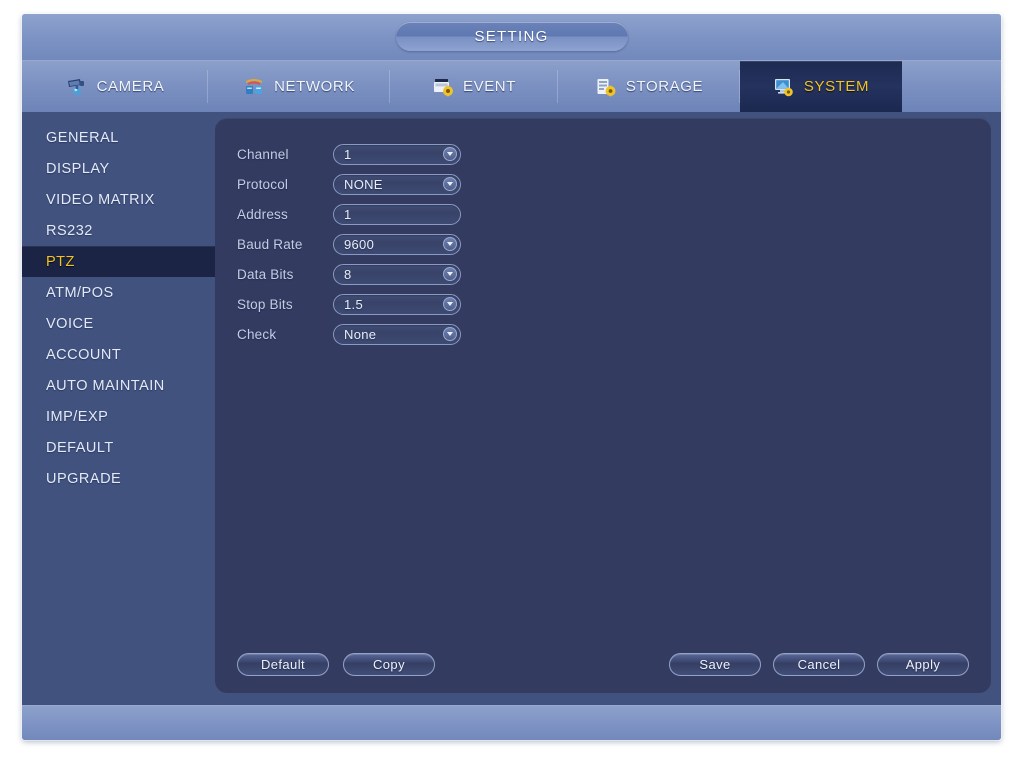 Image resolution: width=1024 pixels, height=770 pixels. What do you see at coordinates (397, 214) in the screenshot?
I see `address-input: 1` at bounding box center [397, 214].